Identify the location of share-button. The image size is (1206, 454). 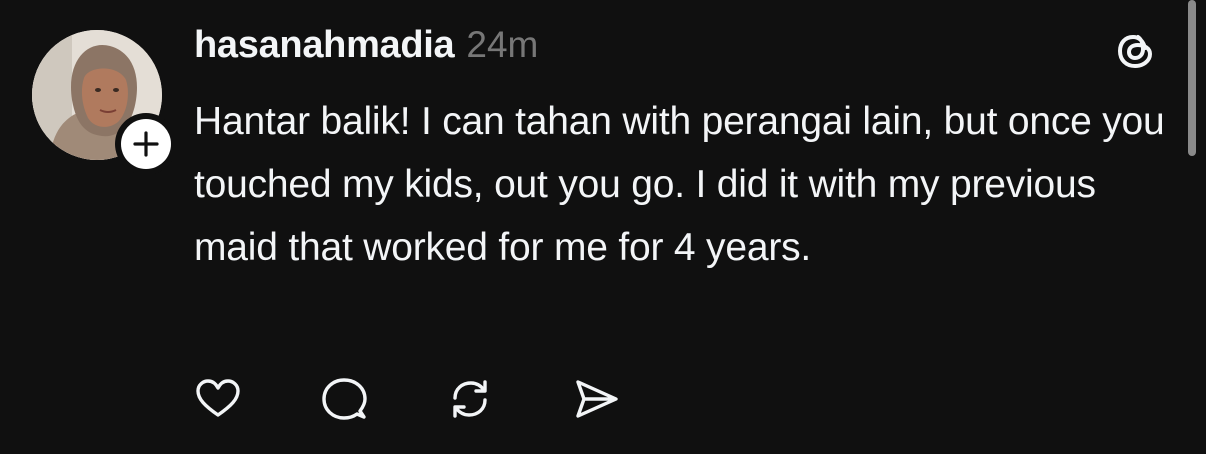
(596, 399).